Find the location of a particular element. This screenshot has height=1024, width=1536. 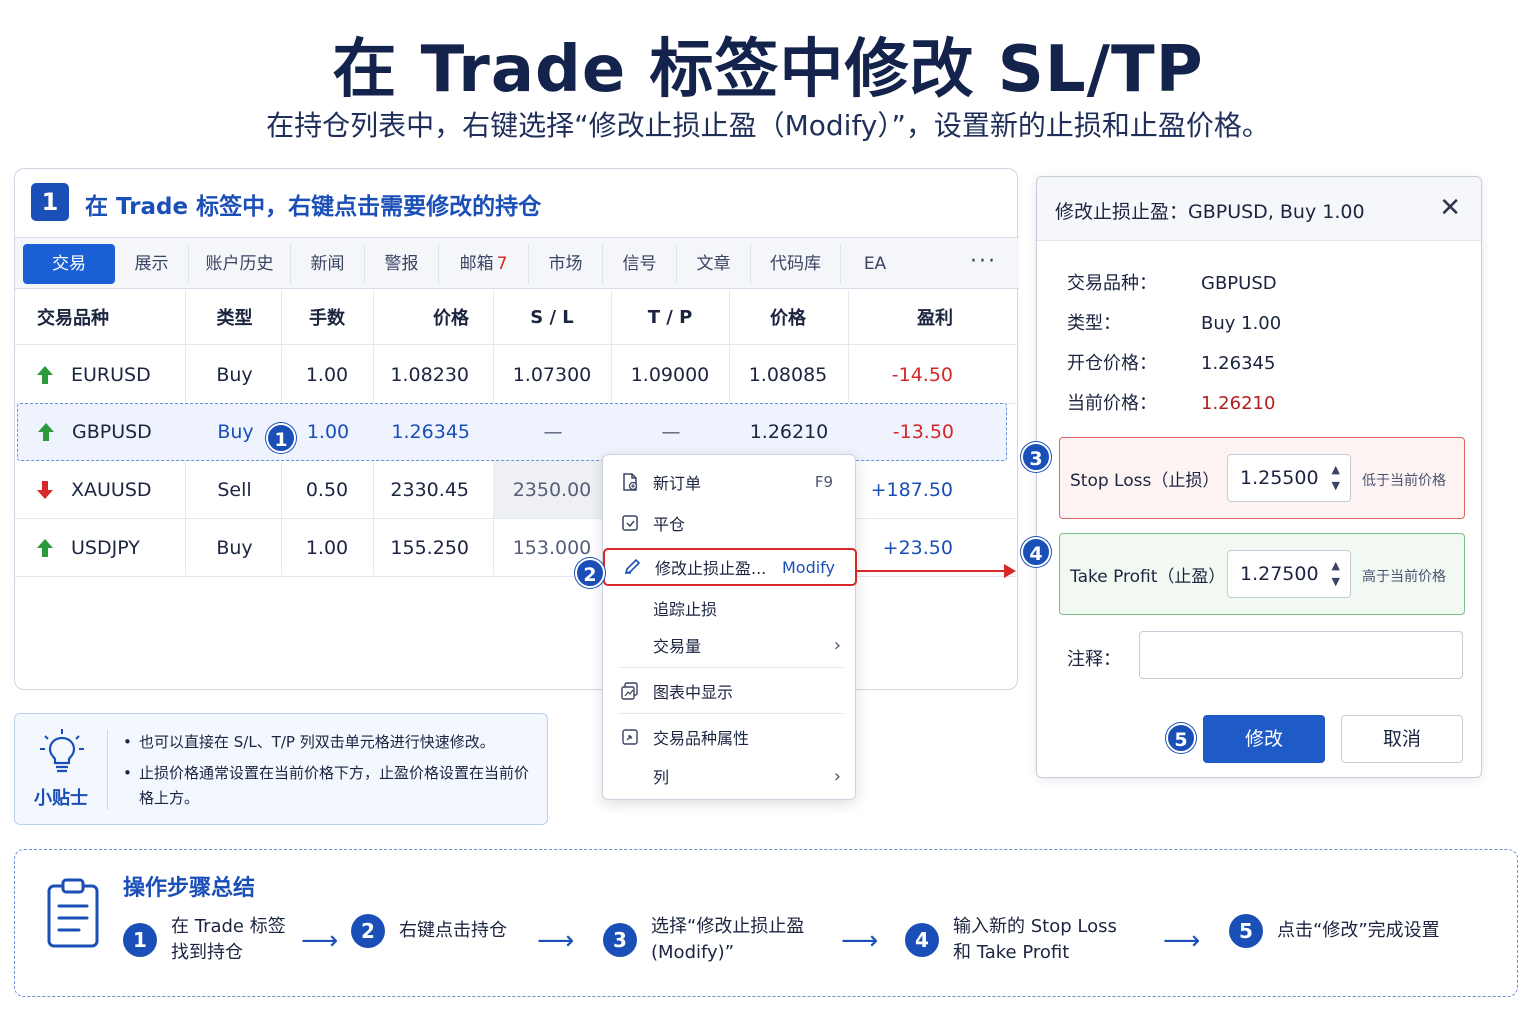

take-profit-input: 1.27500 ▲ ▼ is located at coordinates (1289, 574).